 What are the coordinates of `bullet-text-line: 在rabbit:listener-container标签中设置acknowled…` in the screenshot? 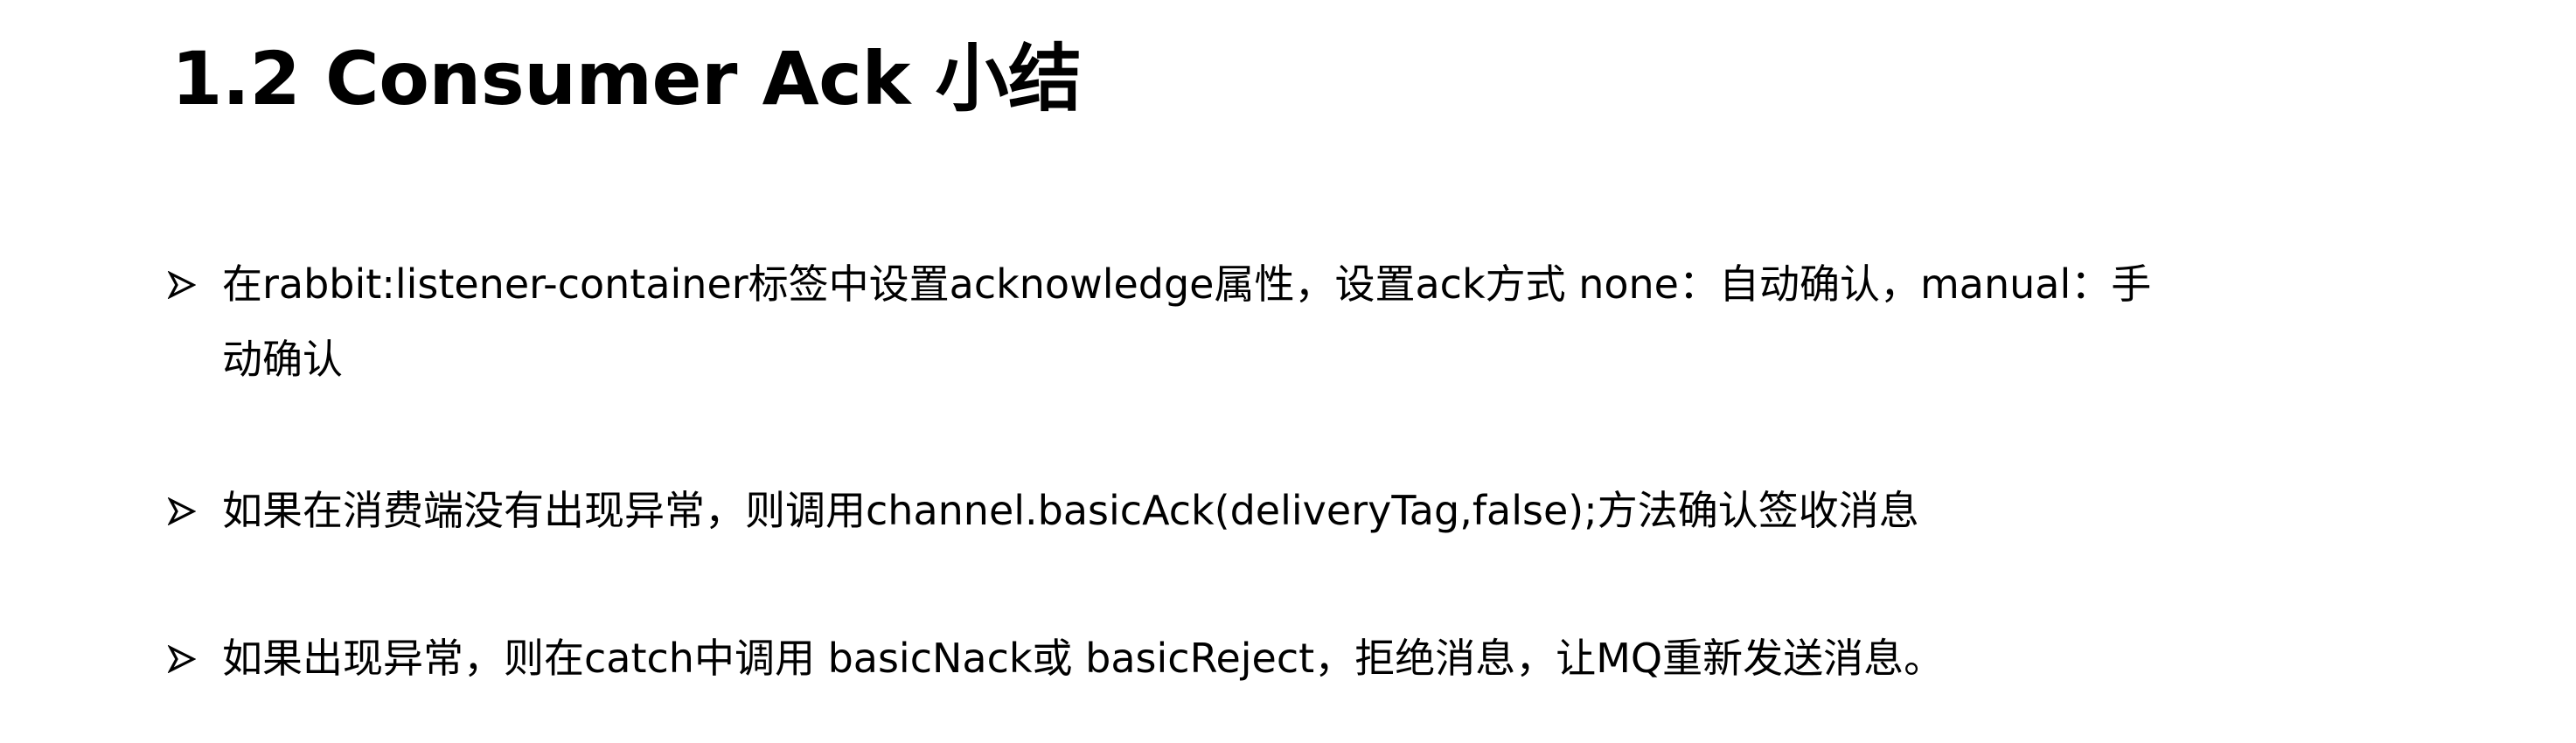 It's located at (1187, 284).